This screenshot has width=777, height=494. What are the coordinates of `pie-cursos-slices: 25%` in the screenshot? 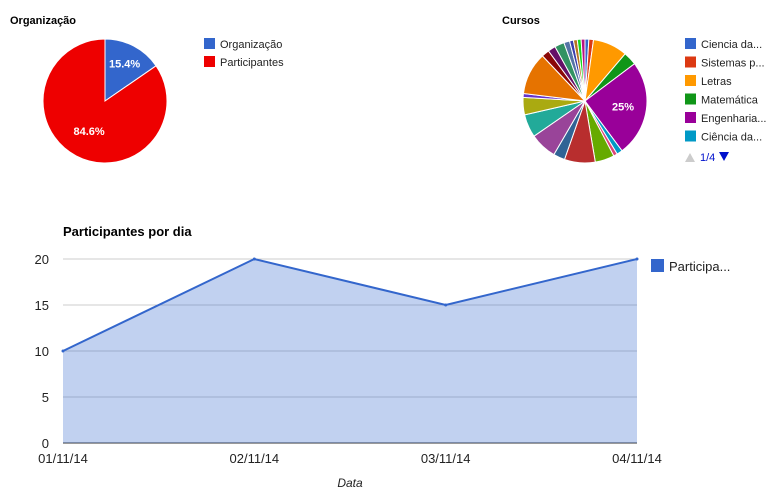 It's located at (585, 101).